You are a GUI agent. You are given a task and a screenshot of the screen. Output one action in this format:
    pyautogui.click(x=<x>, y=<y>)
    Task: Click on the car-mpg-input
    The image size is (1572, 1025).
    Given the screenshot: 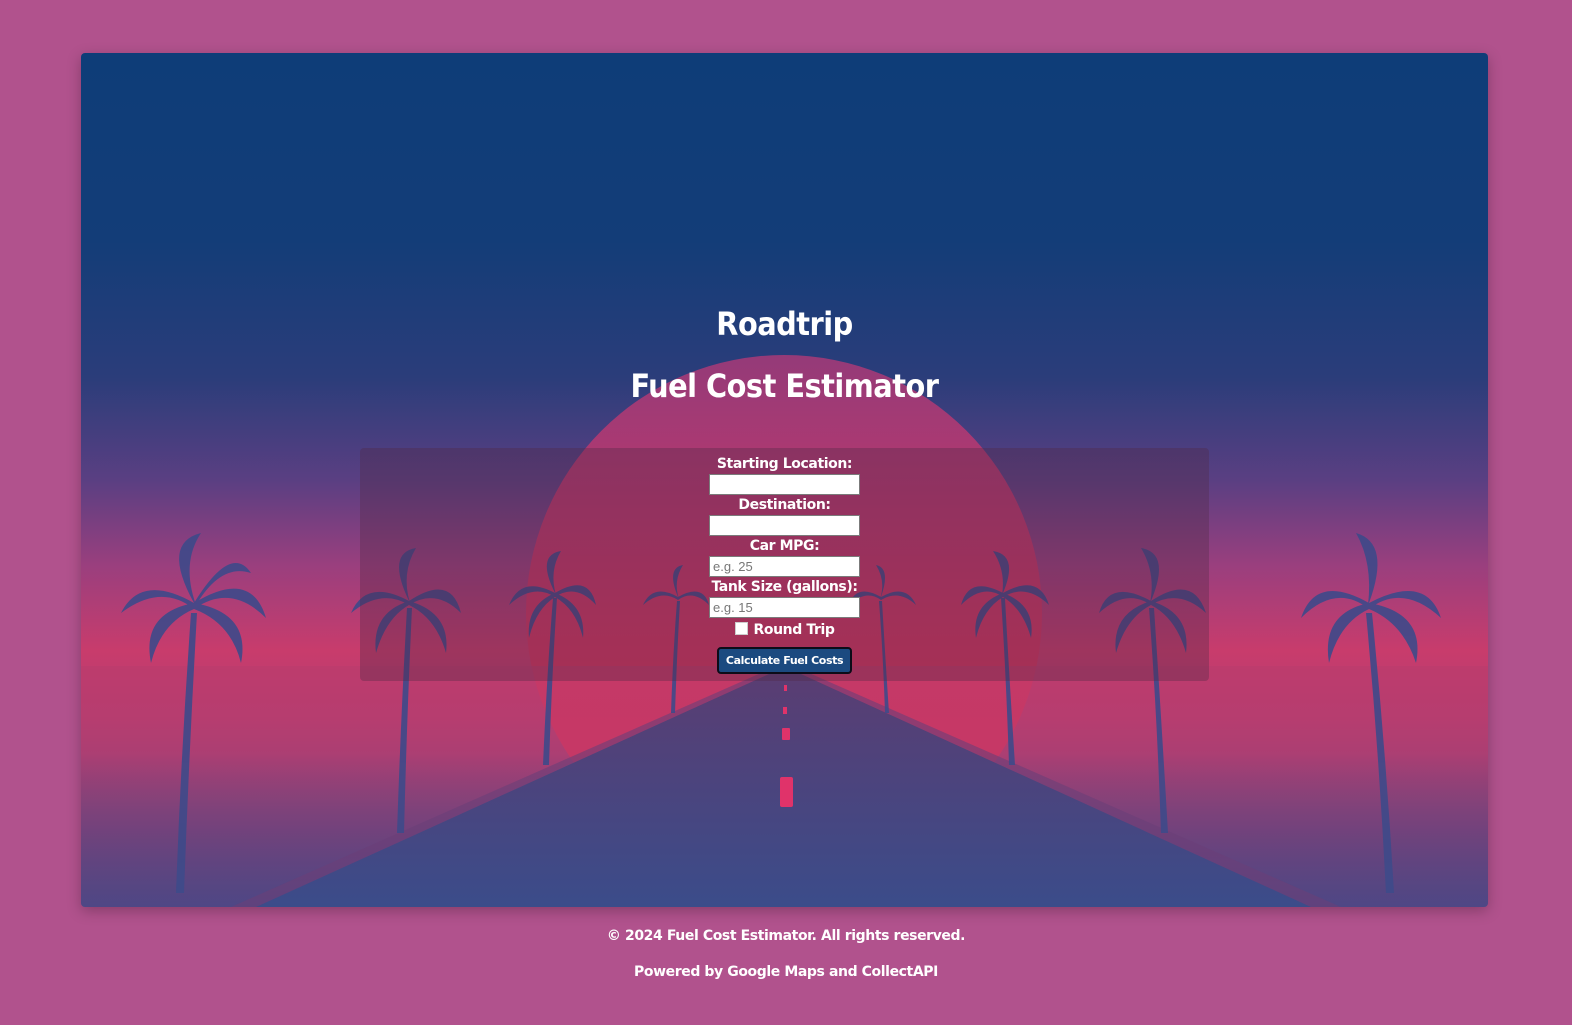 What is the action you would take?
    pyautogui.click(x=784, y=566)
    